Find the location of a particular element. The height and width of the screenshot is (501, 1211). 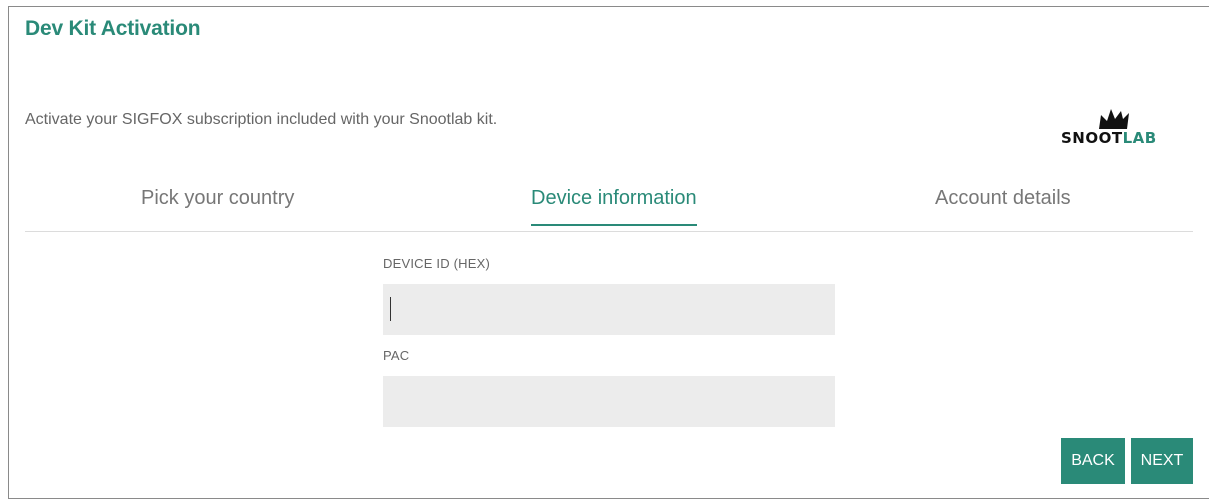

logo-text-snoot: SNOOT is located at coordinates (1092, 138).